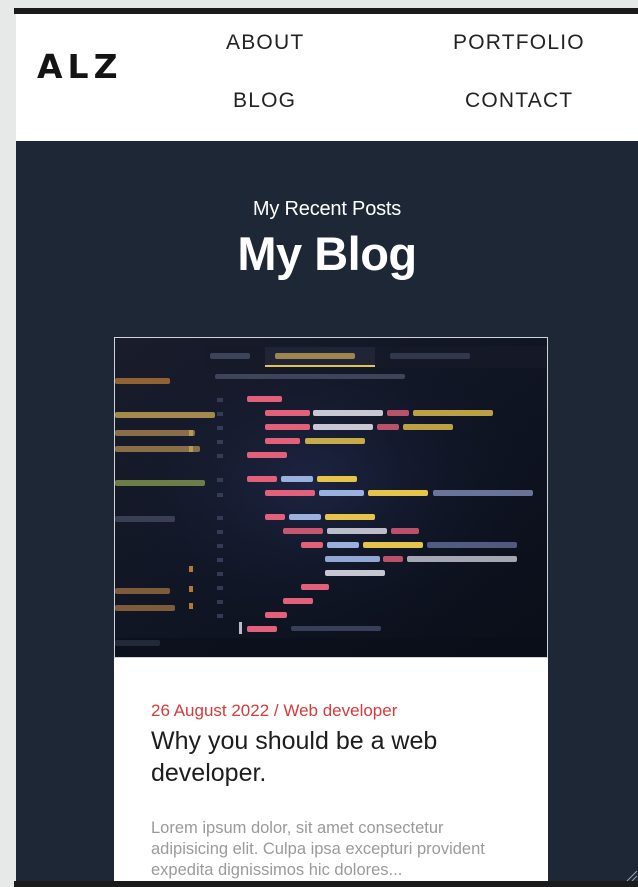 The width and height of the screenshot is (638, 887). What do you see at coordinates (326, 884) in the screenshot?
I see `window-bottom-border` at bounding box center [326, 884].